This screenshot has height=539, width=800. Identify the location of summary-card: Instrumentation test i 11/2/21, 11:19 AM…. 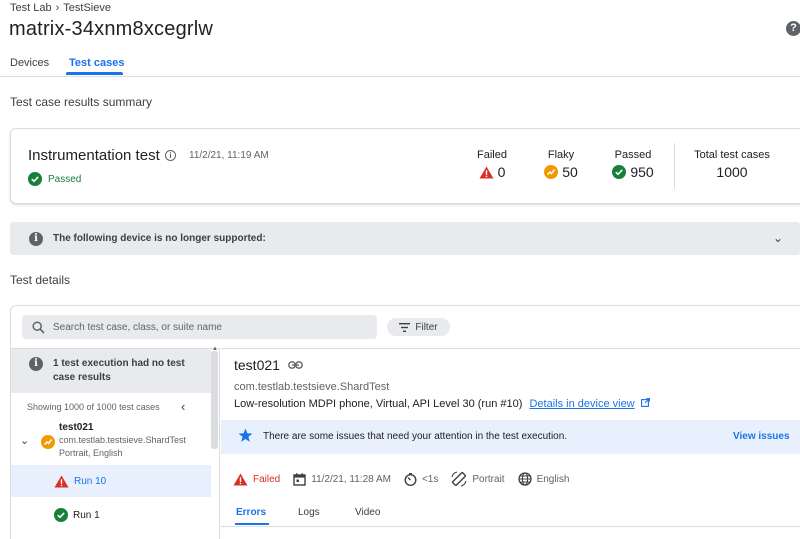
(405, 166).